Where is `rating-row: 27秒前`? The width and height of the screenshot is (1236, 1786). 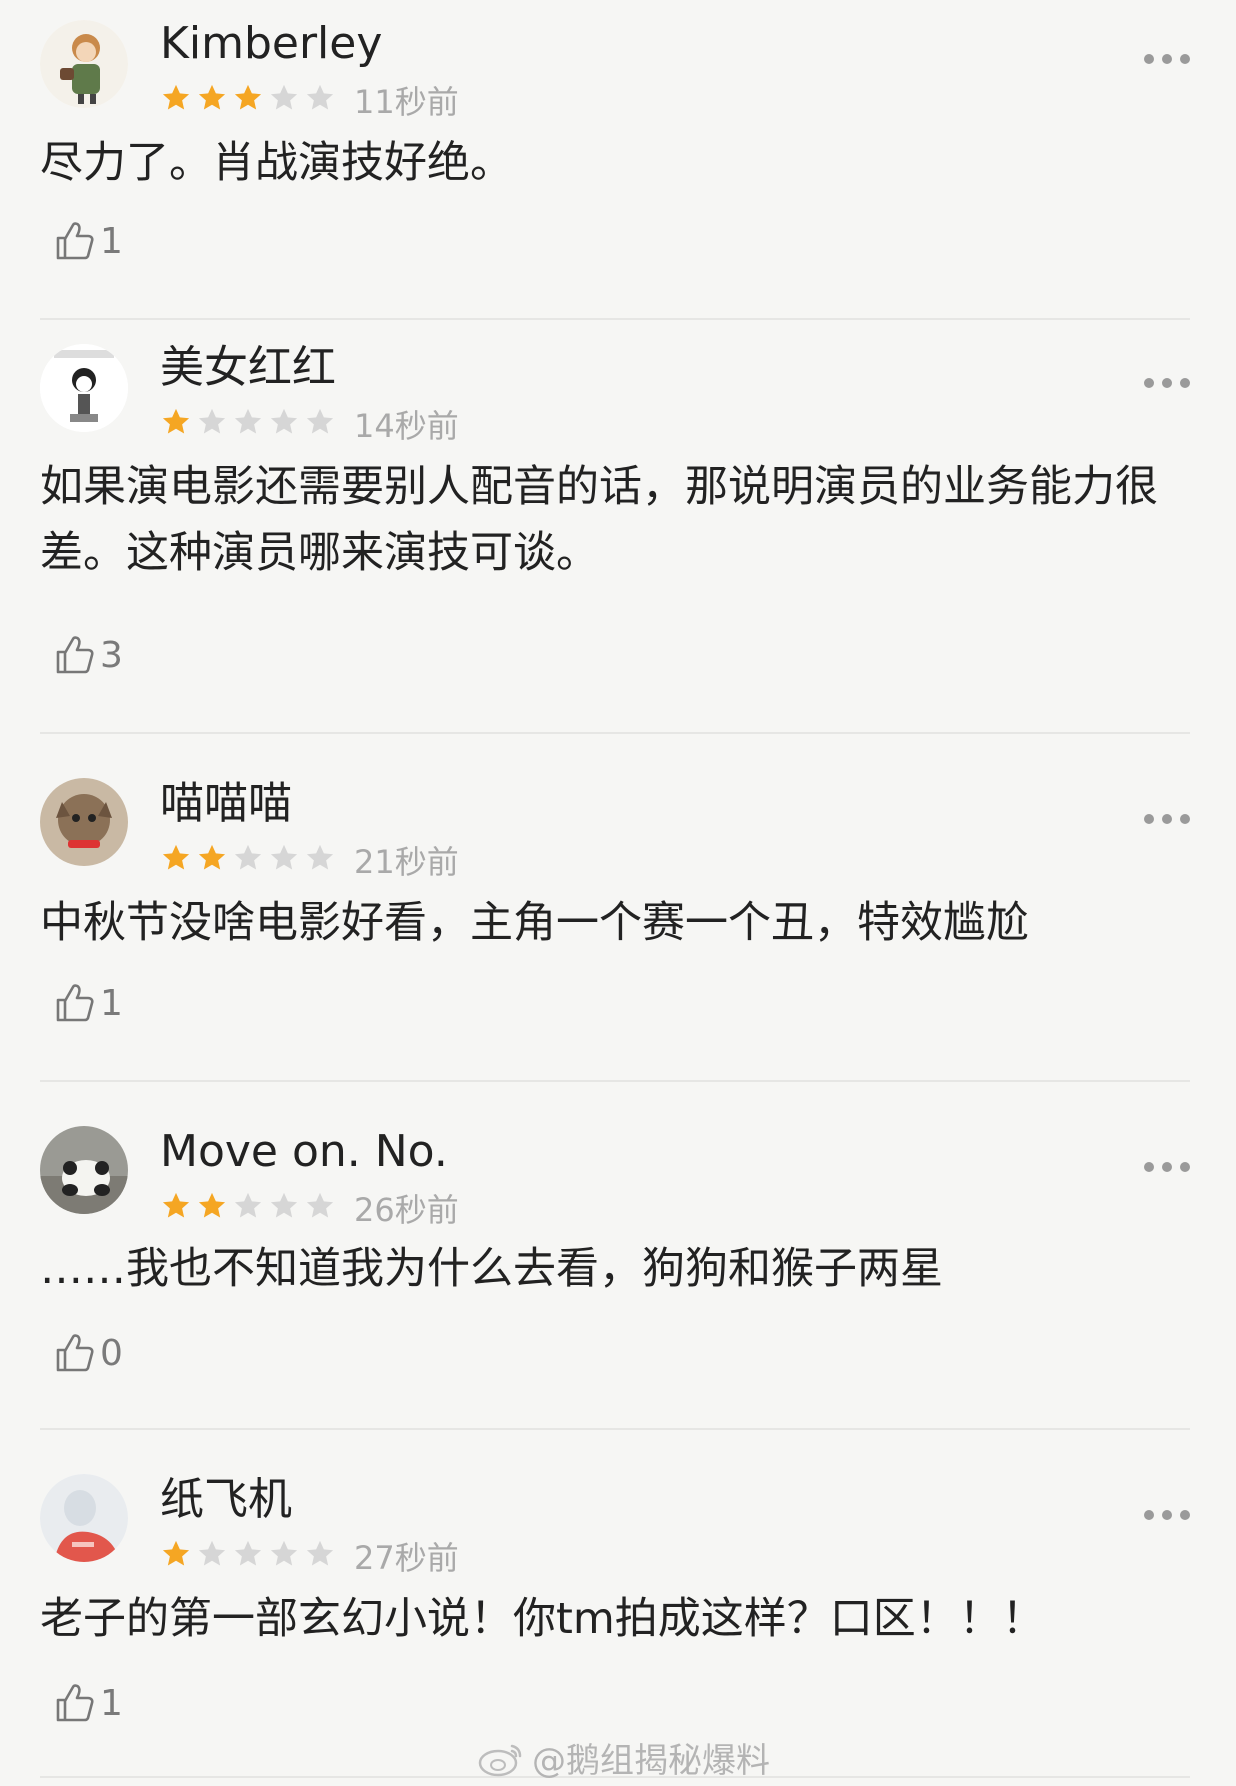 rating-row: 27秒前 is located at coordinates (309, 1556).